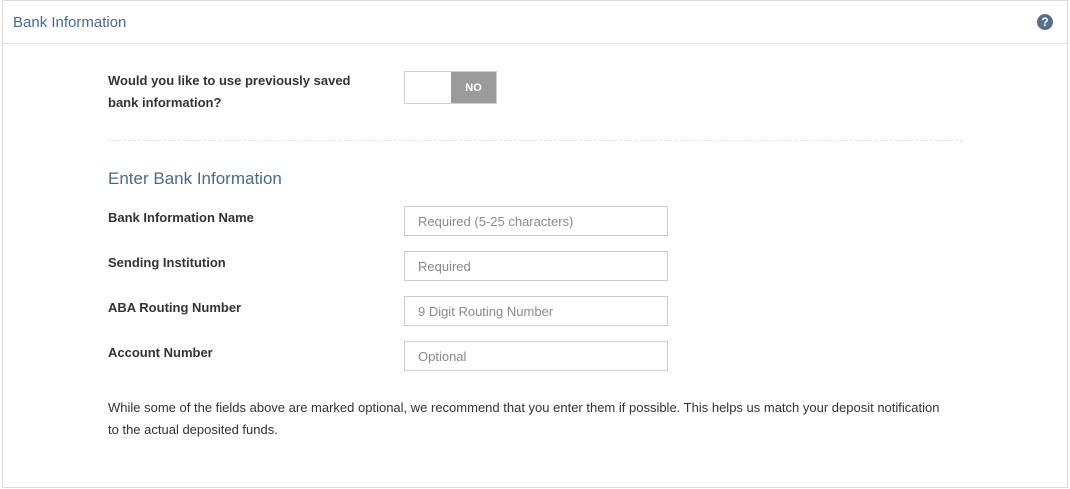 The image size is (1070, 489). I want to click on sending-institution-label: Sending Institution, so click(167, 262).